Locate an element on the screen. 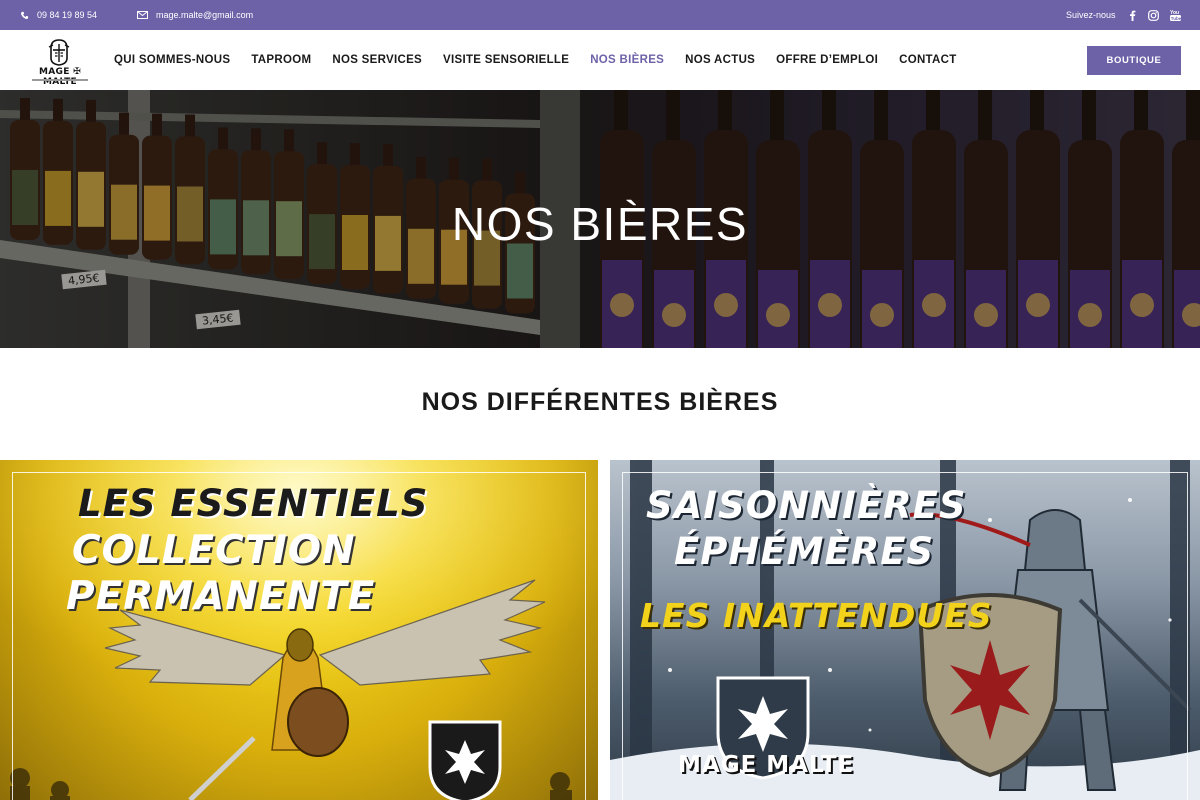 The width and height of the screenshot is (1200, 800). card-subheading: PERMANENTE is located at coordinates (221, 596).